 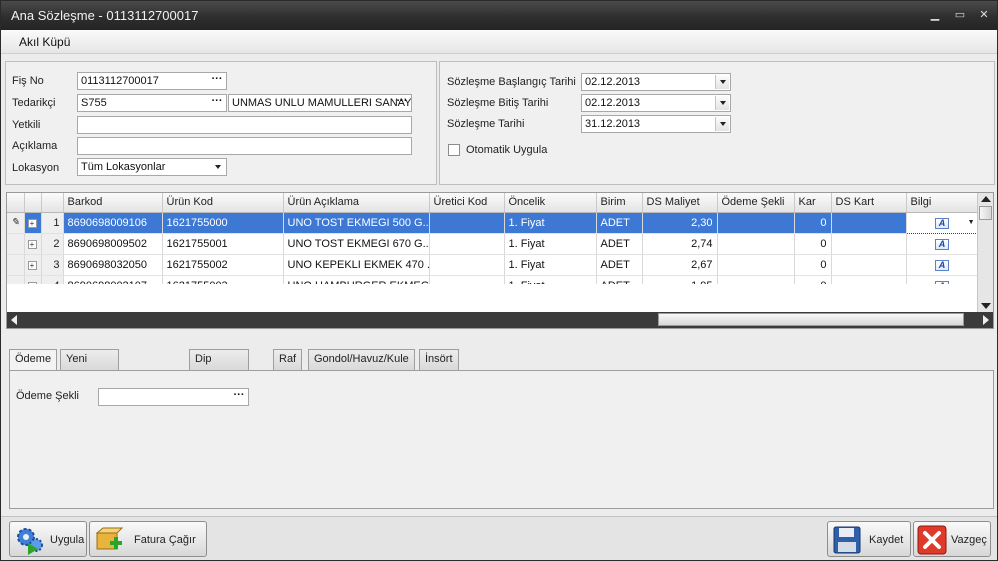 What do you see at coordinates (152, 81) in the screenshot?
I see `fis-no-field: 0113112700017 ···` at bounding box center [152, 81].